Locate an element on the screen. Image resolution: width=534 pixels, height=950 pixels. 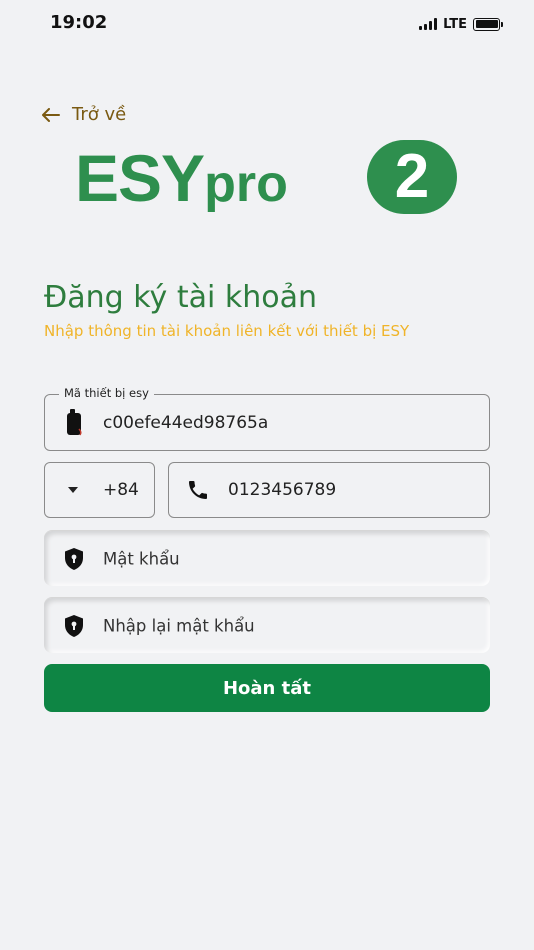
password-placeholder: Mật khẩu is located at coordinates (141, 558).